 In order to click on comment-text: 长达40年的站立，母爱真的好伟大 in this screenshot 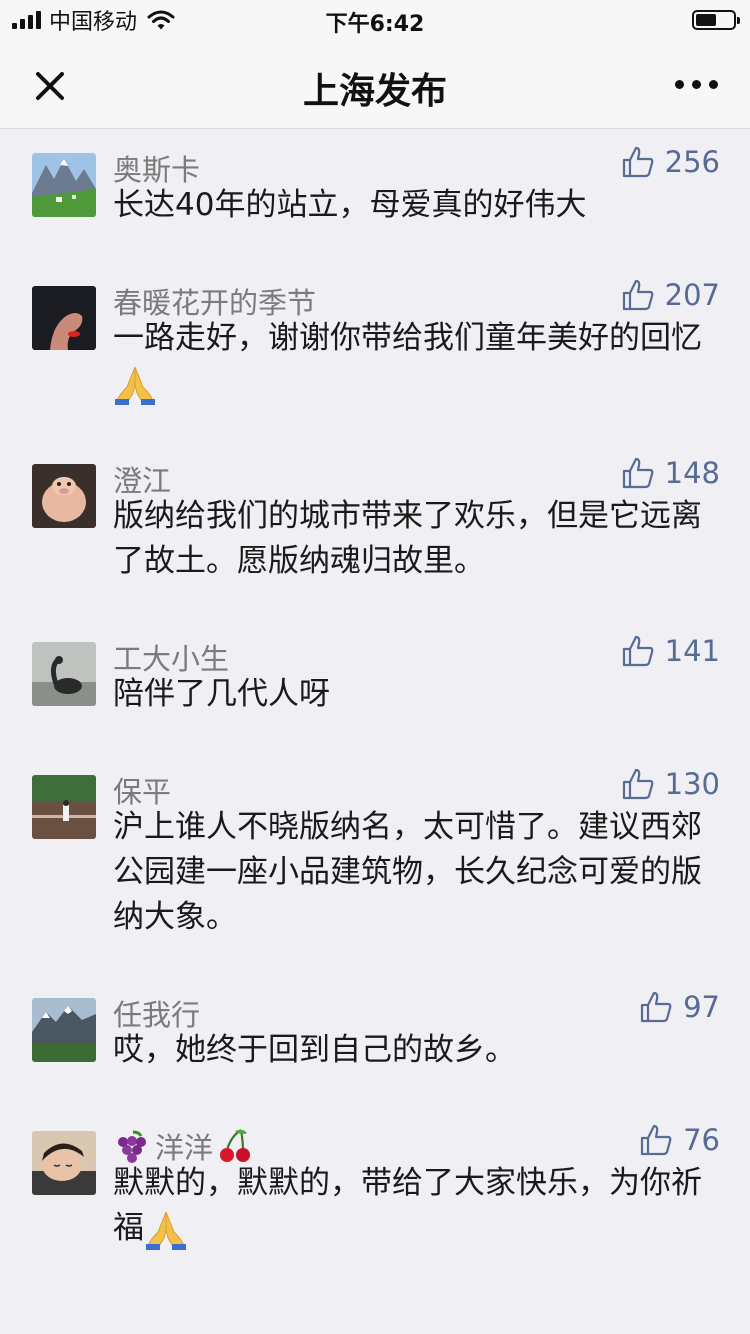, I will do `click(350, 205)`.